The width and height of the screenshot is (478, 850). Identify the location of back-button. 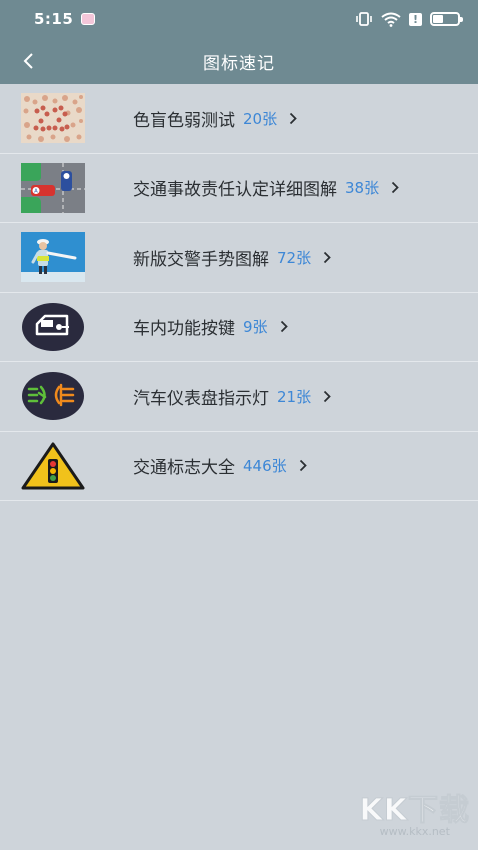
(28, 61).